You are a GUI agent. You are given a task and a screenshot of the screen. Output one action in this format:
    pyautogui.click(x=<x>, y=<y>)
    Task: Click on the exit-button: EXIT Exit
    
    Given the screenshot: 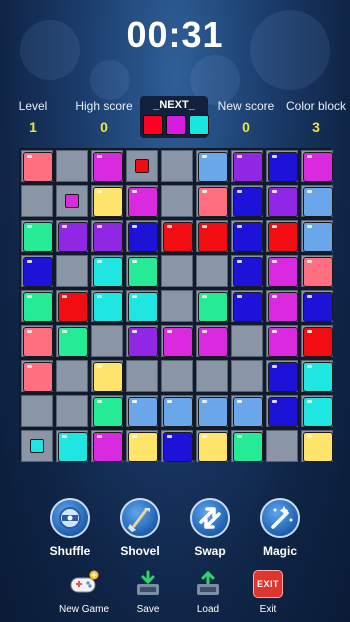 What is the action you would take?
    pyautogui.click(x=268, y=592)
    